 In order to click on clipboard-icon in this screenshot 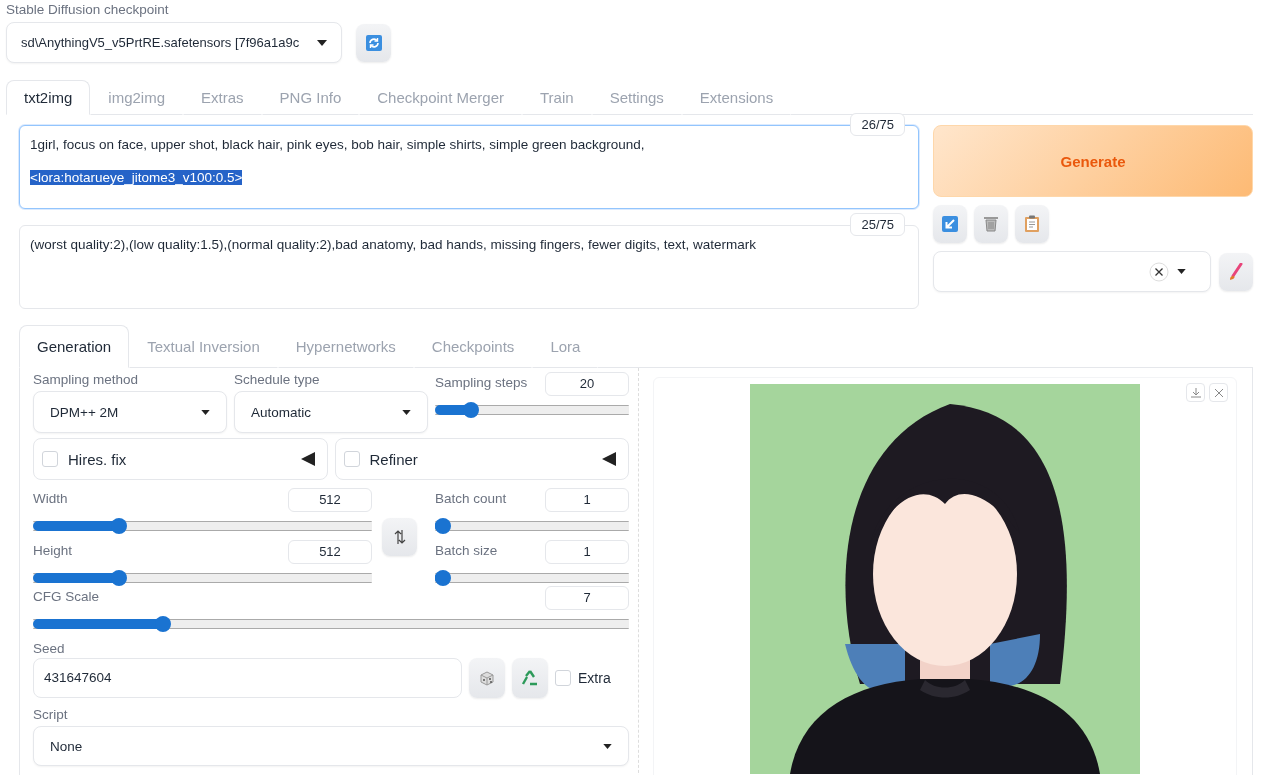, I will do `click(1032, 224)`.